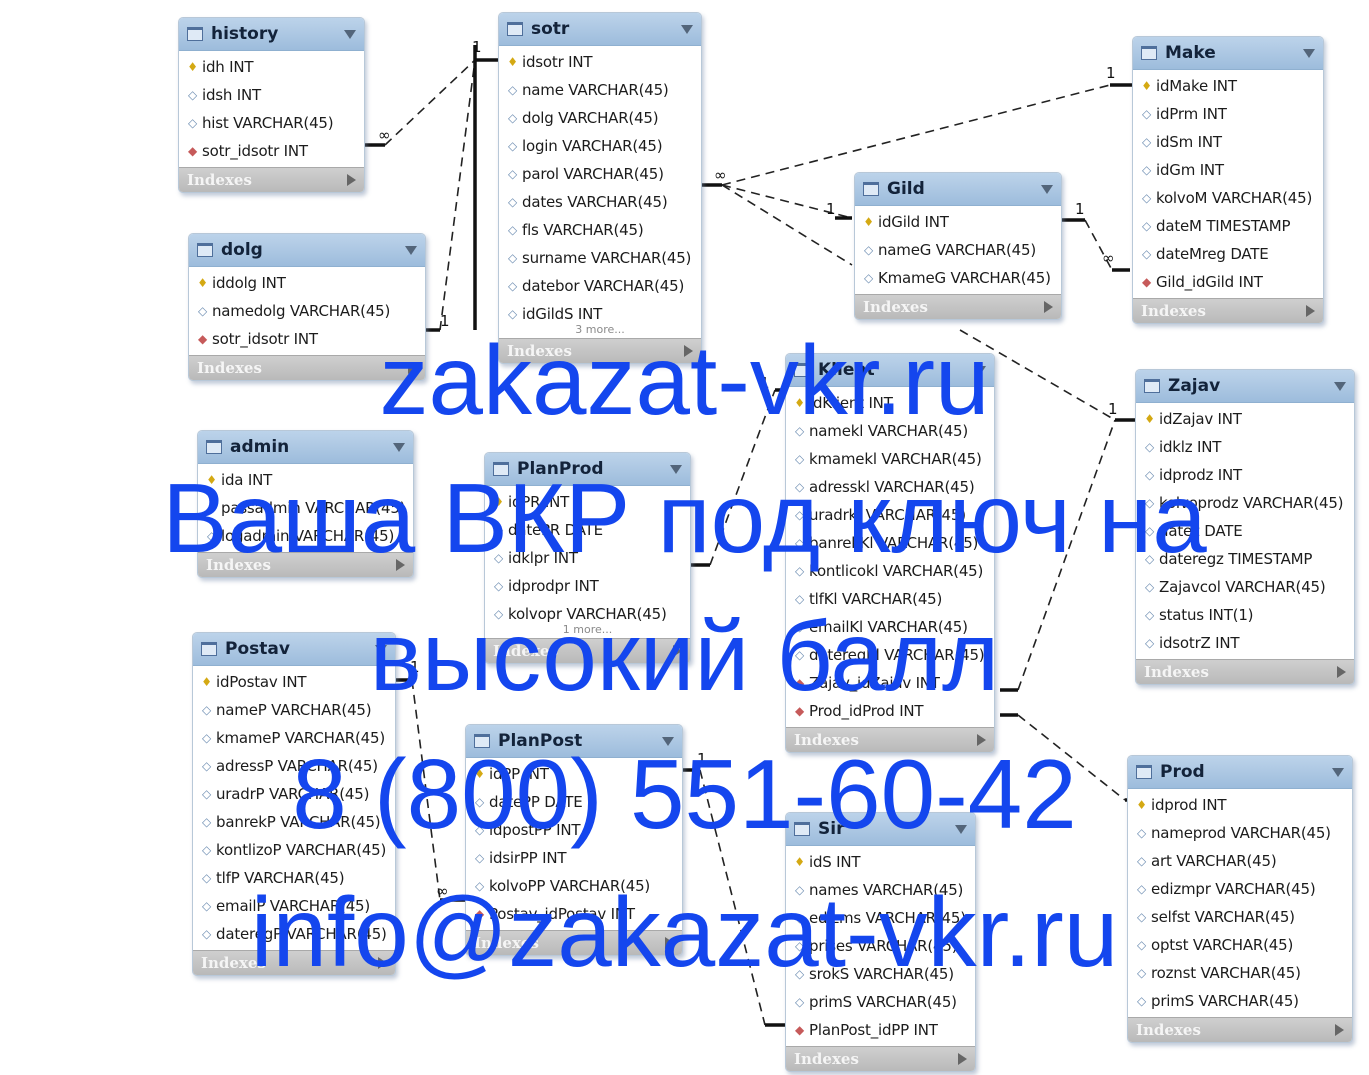 This screenshot has height=1075, width=1369. What do you see at coordinates (1245, 447) in the screenshot?
I see `column-row: ◇ idklz INT` at bounding box center [1245, 447].